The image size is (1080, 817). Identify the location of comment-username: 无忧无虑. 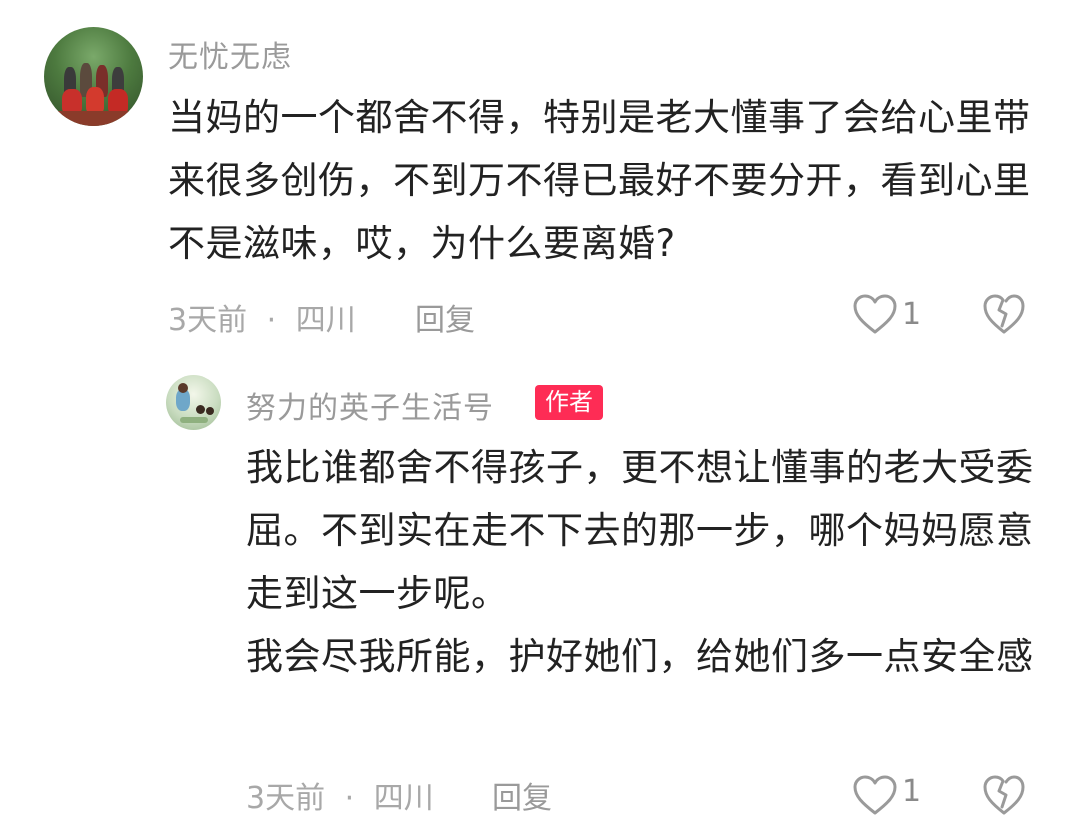
(230, 54).